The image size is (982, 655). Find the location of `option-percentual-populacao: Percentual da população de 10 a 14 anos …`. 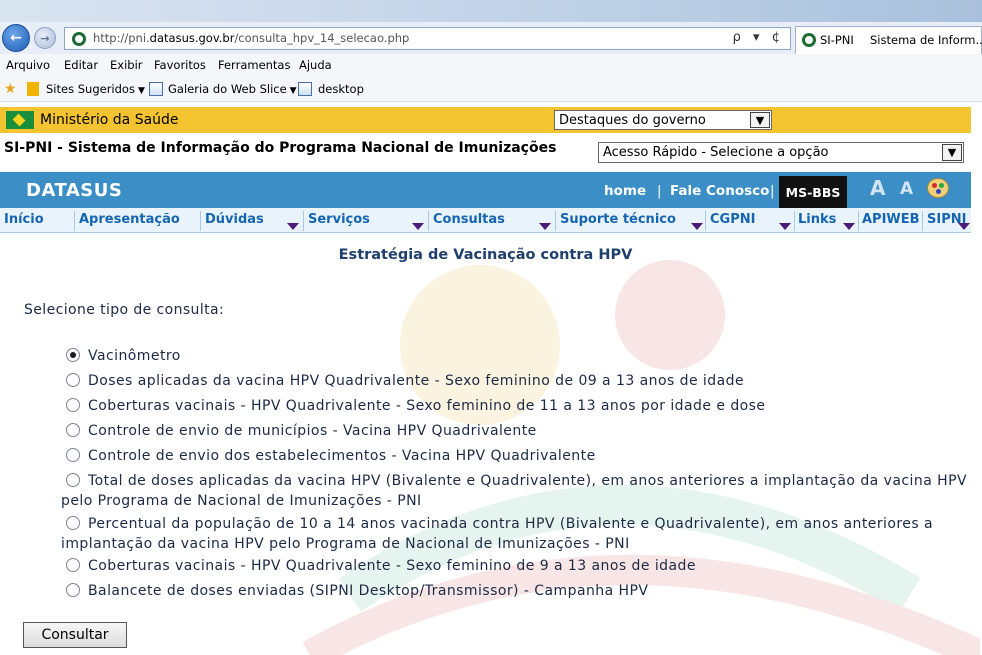

option-percentual-populacao: Percentual da população de 10 a 14 anos … is located at coordinates (518, 534).